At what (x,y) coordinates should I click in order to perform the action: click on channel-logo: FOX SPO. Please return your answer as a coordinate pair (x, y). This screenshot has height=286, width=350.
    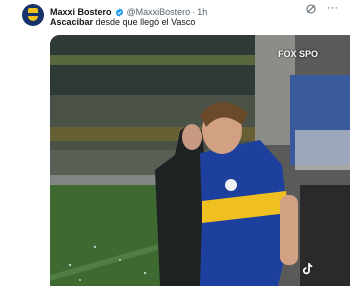
    Looking at the image, I should click on (298, 54).